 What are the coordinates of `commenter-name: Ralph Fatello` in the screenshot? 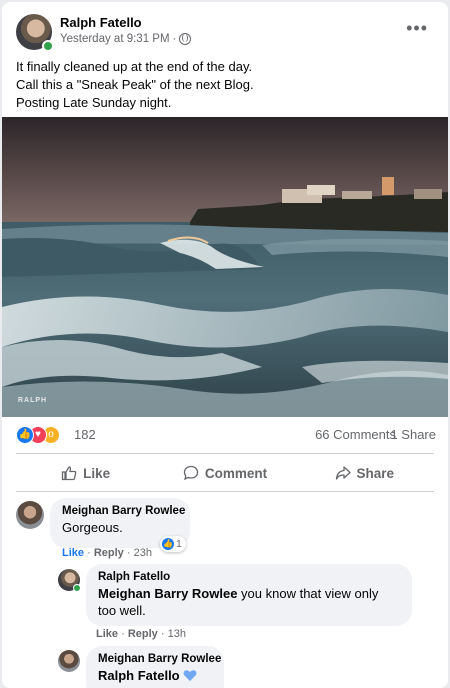 It's located at (249, 577).